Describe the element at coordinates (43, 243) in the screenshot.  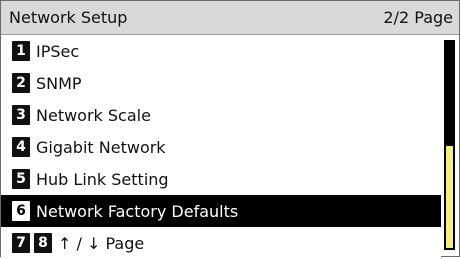
I see `number-key-8-icon: 8` at that location.